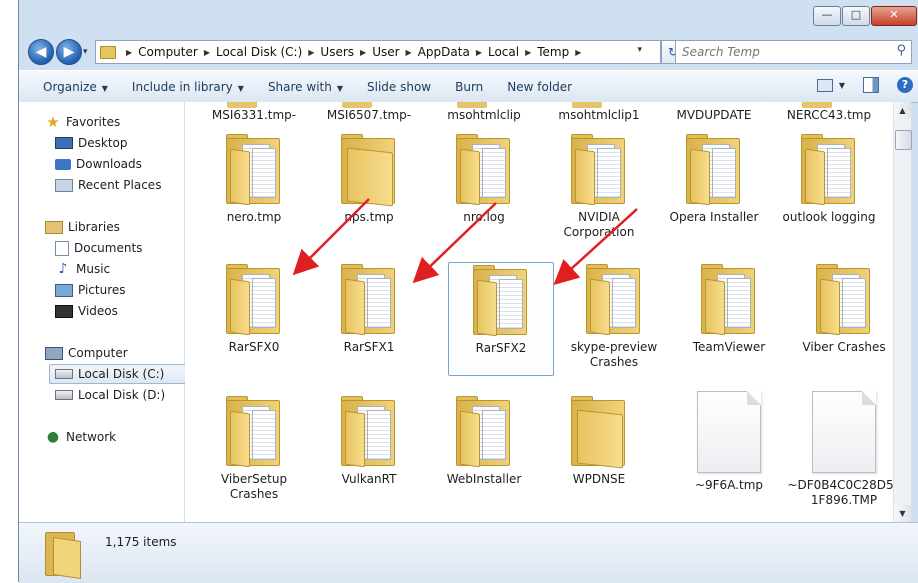 This screenshot has width=918, height=583. Describe the element at coordinates (599, 115) in the screenshot. I see `file-item-label: msohtmlclip1` at that location.